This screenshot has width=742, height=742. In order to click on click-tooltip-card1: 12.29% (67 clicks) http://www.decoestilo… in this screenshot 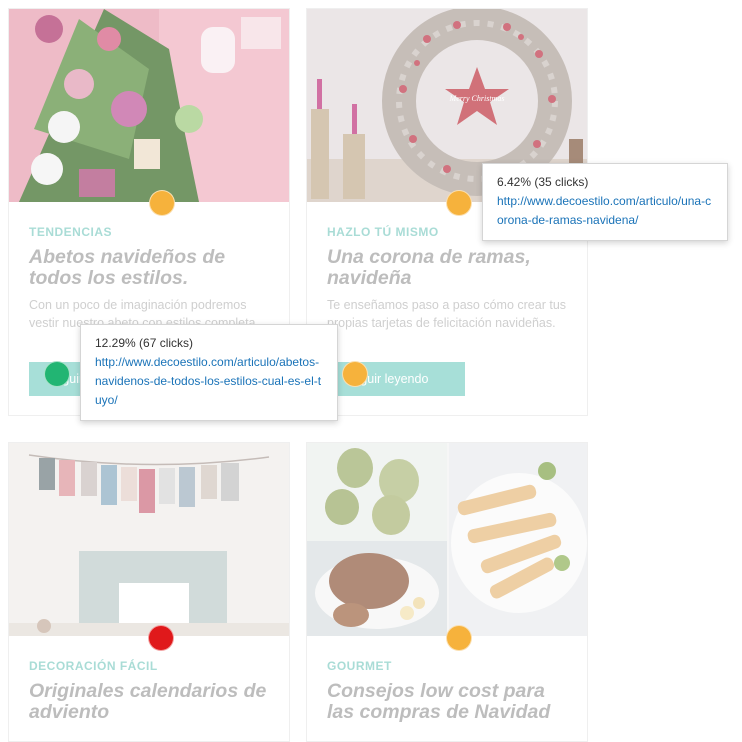, I will do `click(209, 372)`.